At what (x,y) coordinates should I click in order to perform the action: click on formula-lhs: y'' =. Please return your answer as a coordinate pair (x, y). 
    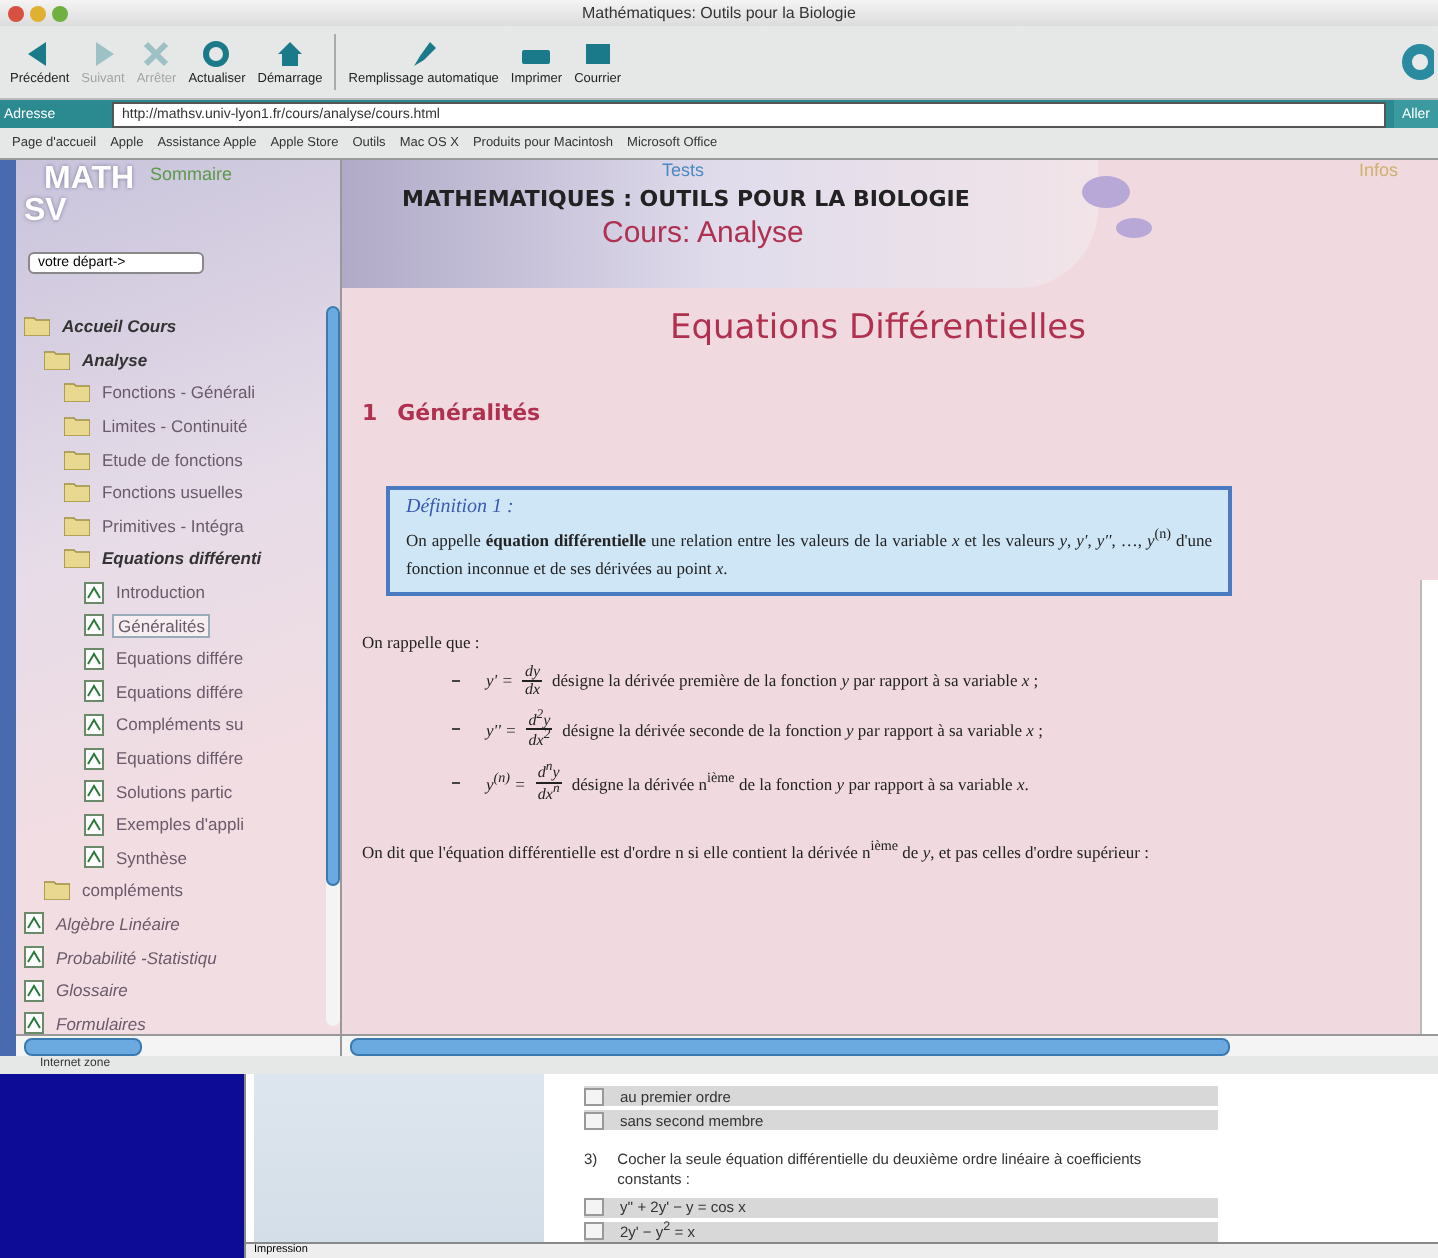
    Looking at the image, I should click on (501, 729).